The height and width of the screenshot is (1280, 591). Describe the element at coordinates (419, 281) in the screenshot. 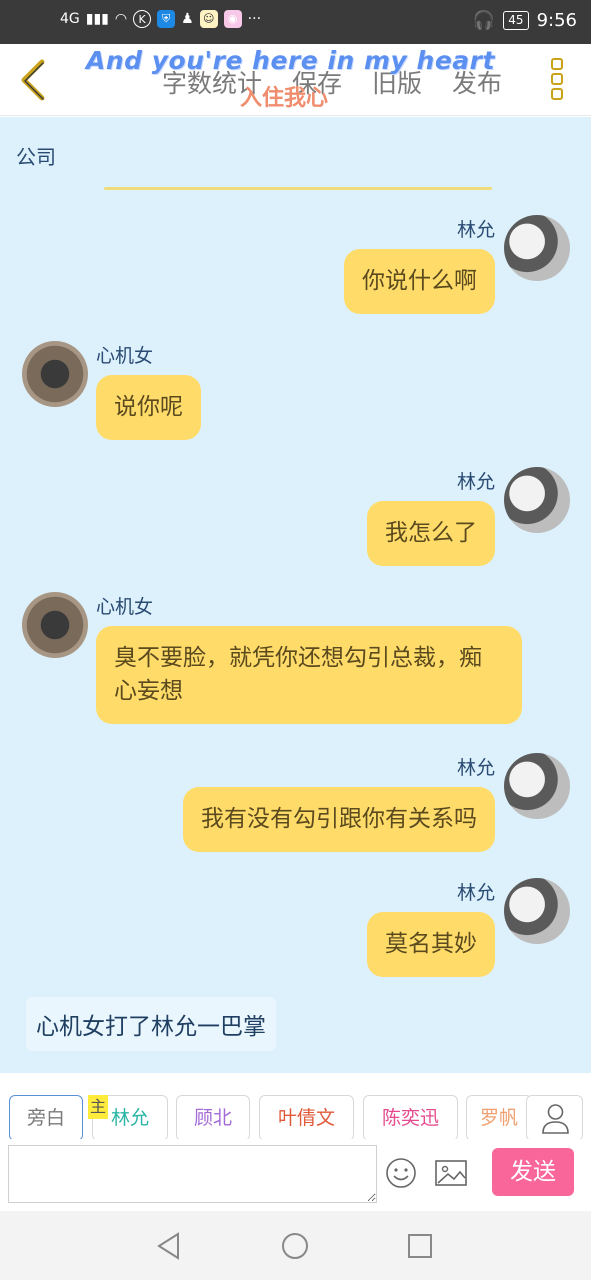

I see `message-bubble: 你说什么啊` at that location.